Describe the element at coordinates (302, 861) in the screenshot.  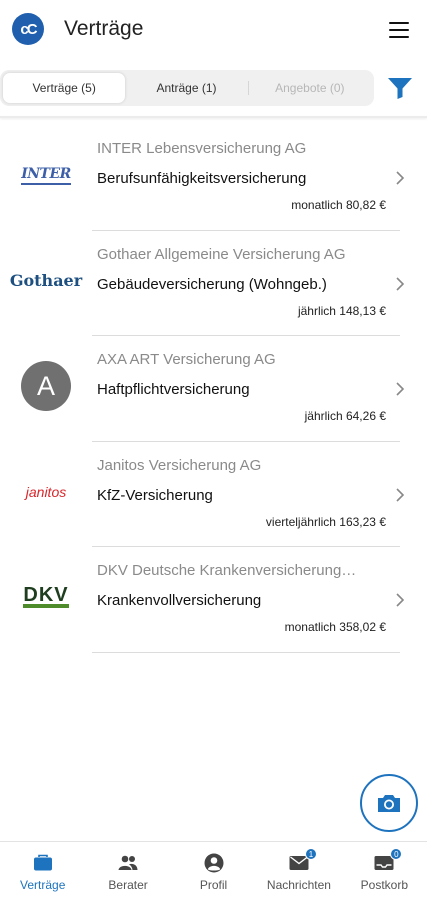
I see `mail-icon-wrap: 1` at that location.